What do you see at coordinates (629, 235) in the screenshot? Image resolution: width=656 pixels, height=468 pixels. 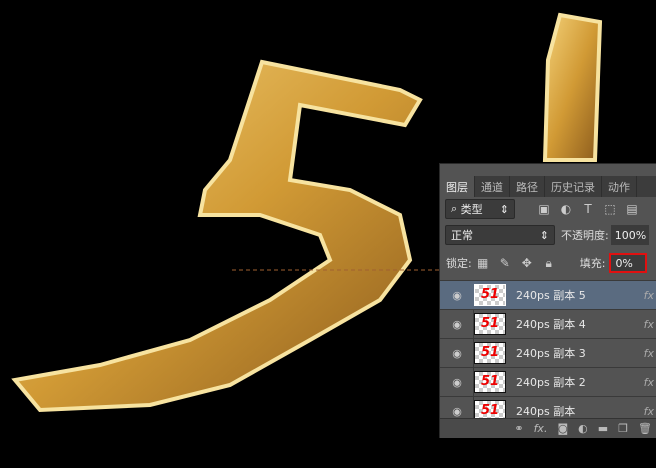 I see `opacity-input: 100%` at bounding box center [629, 235].